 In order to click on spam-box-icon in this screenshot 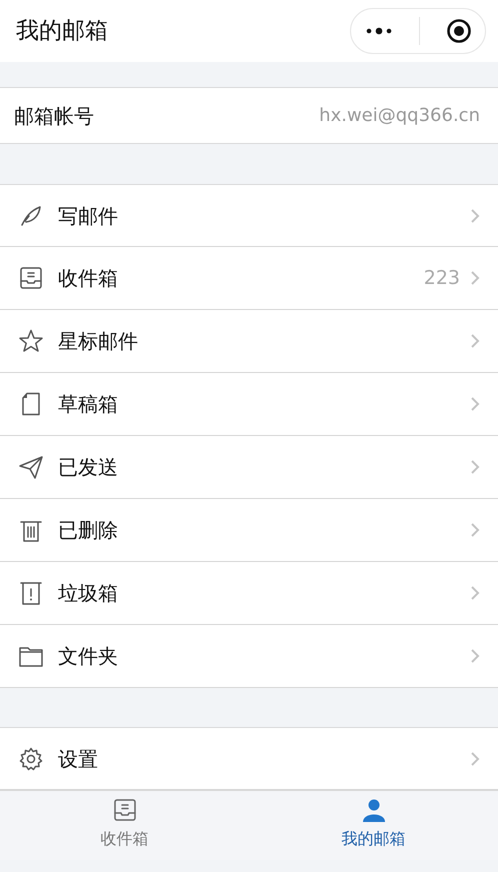, I will do `click(31, 593)`.